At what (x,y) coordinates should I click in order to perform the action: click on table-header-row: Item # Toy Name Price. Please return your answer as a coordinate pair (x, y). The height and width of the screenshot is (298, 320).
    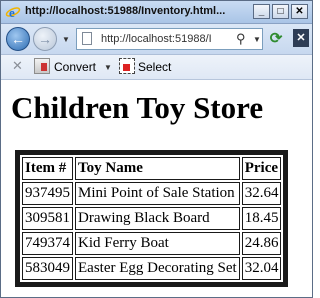
    Looking at the image, I should click on (152, 168).